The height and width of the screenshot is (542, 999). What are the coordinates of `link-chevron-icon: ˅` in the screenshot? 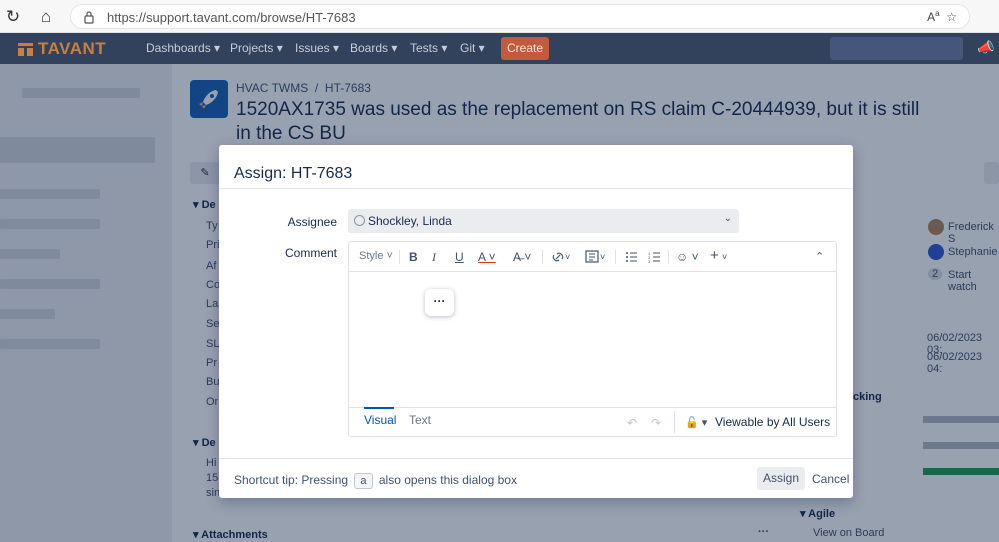 It's located at (567, 257).